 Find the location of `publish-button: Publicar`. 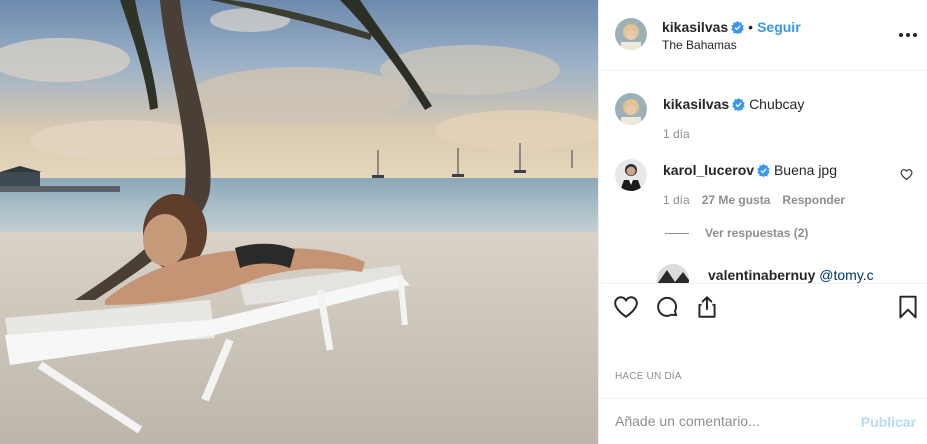

publish-button: Publicar is located at coordinates (888, 422).